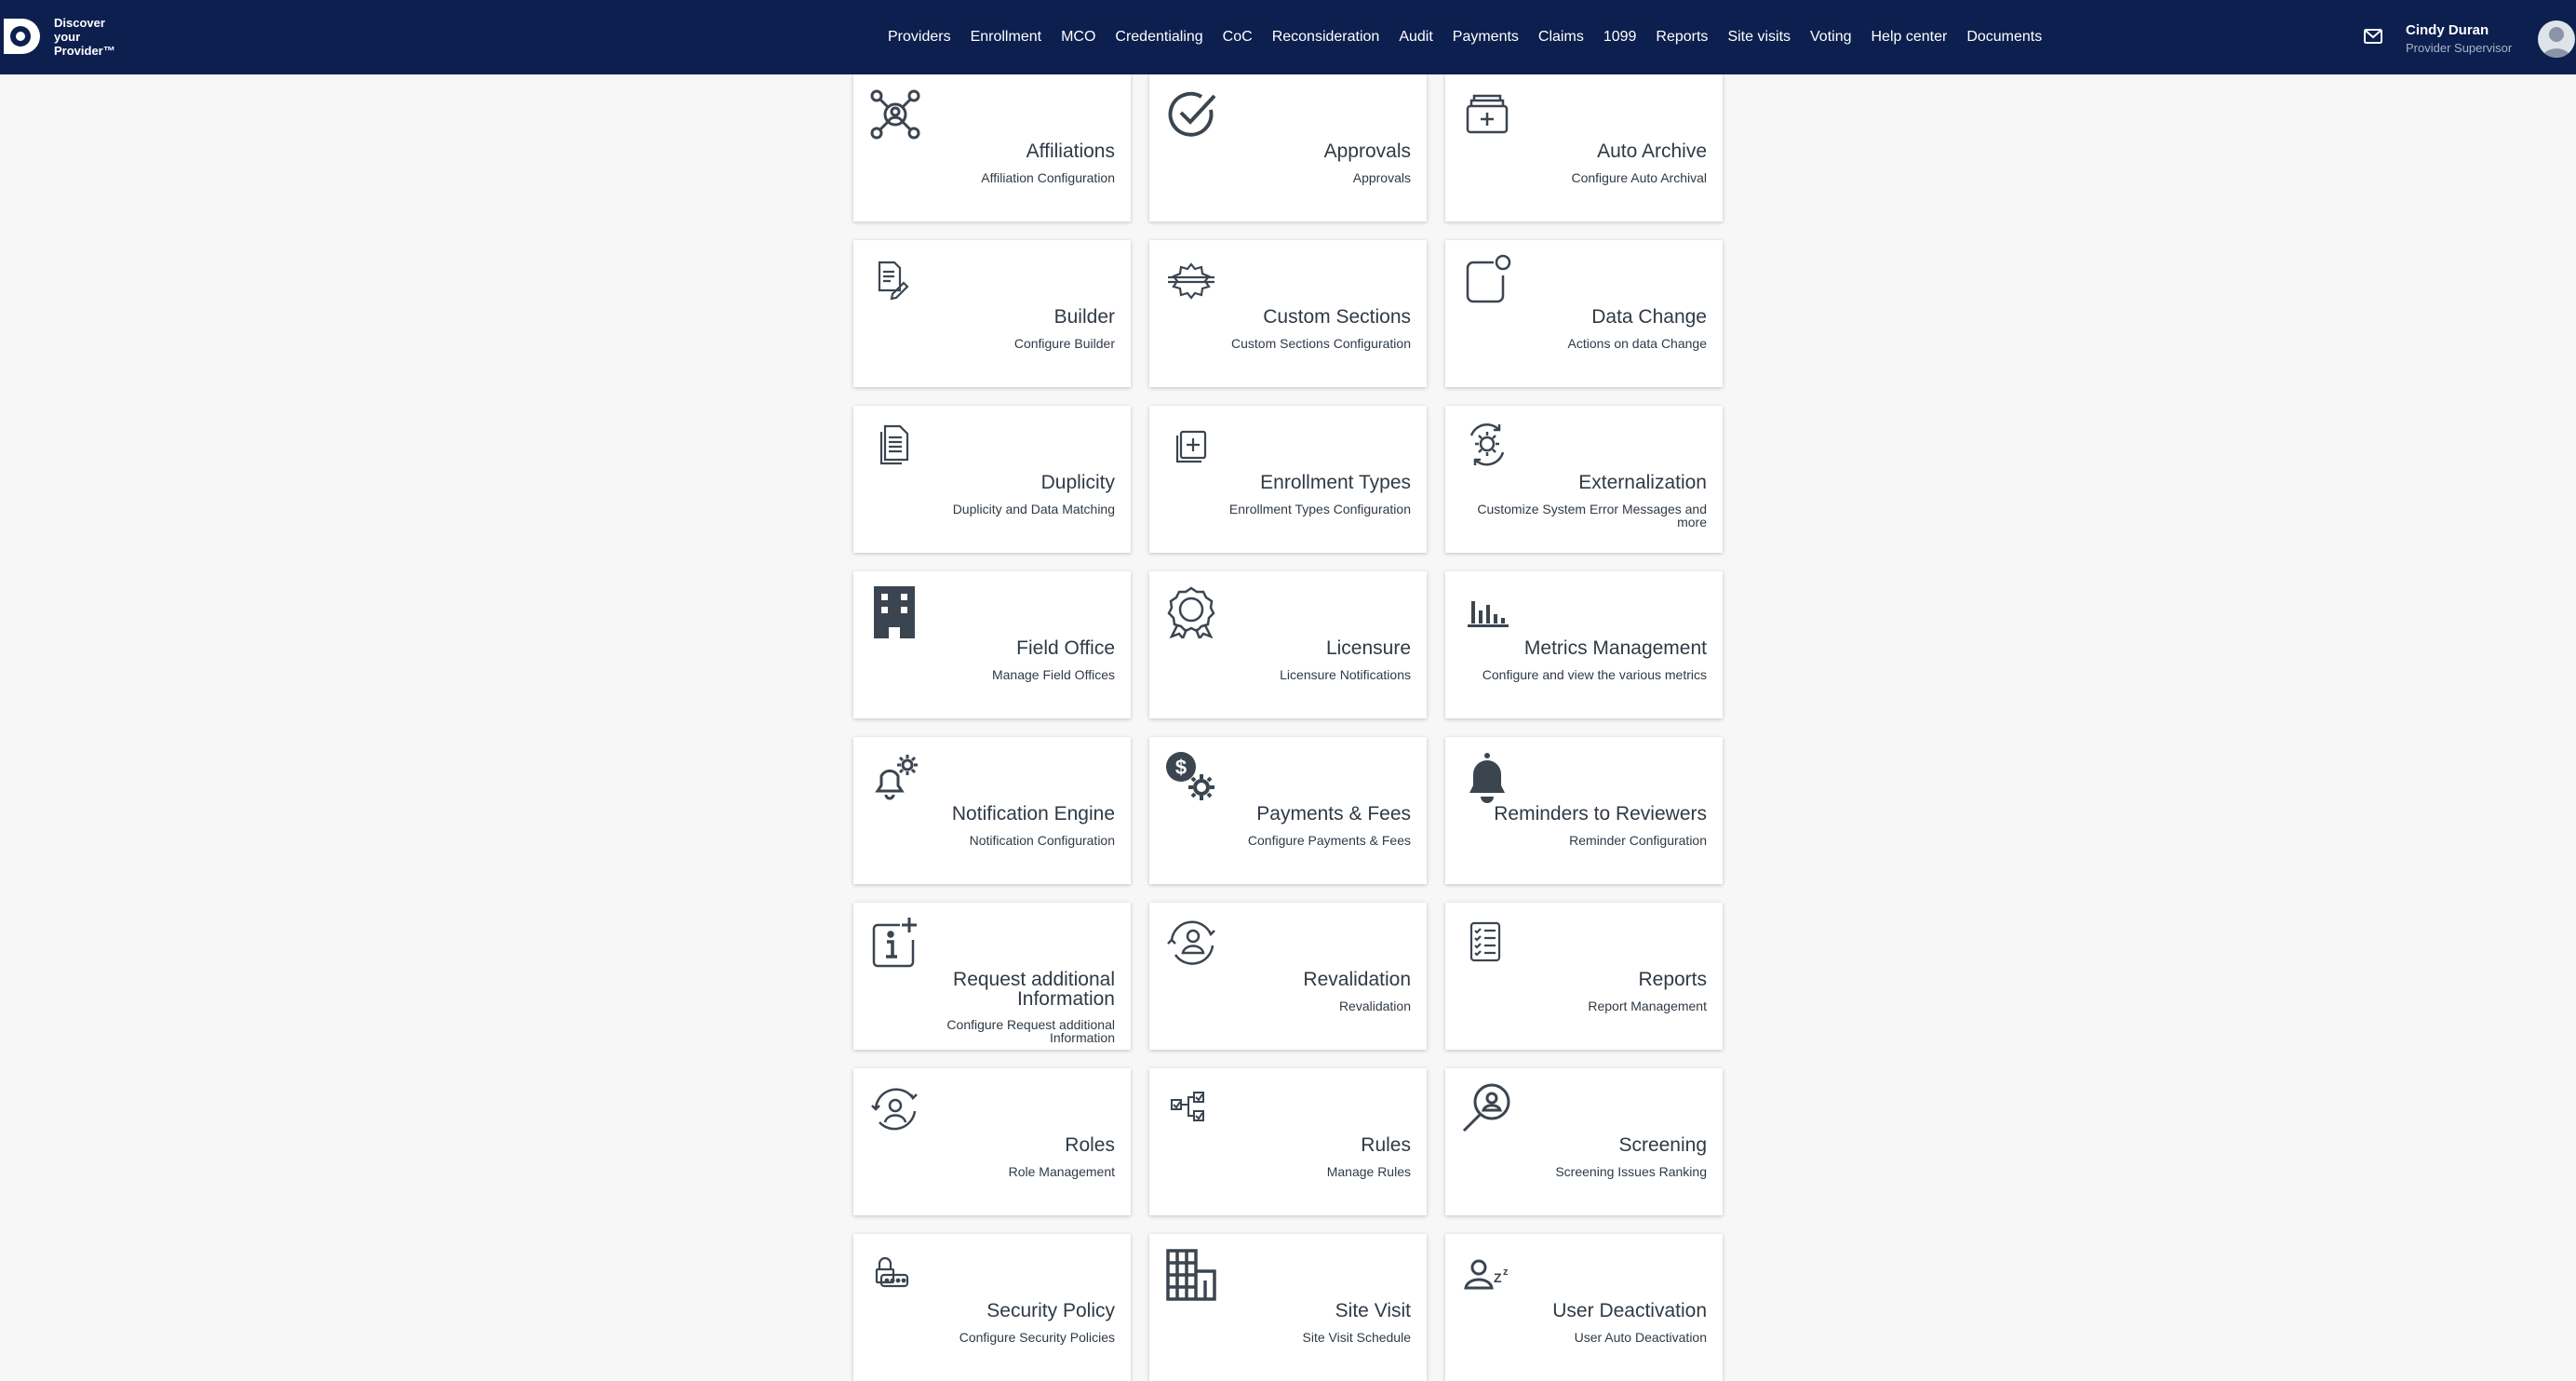  I want to click on document-edit-icon, so click(895, 280).